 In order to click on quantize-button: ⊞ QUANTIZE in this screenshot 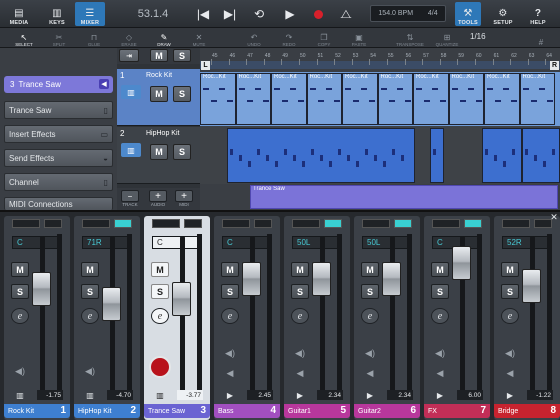, I will do `click(447, 38)`.